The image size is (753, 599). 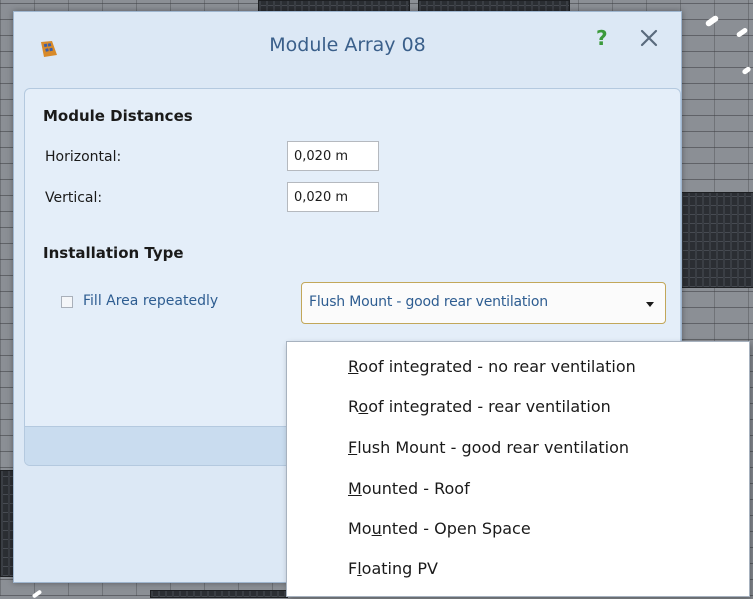 I want to click on vertical-distance-input, so click(x=333, y=197).